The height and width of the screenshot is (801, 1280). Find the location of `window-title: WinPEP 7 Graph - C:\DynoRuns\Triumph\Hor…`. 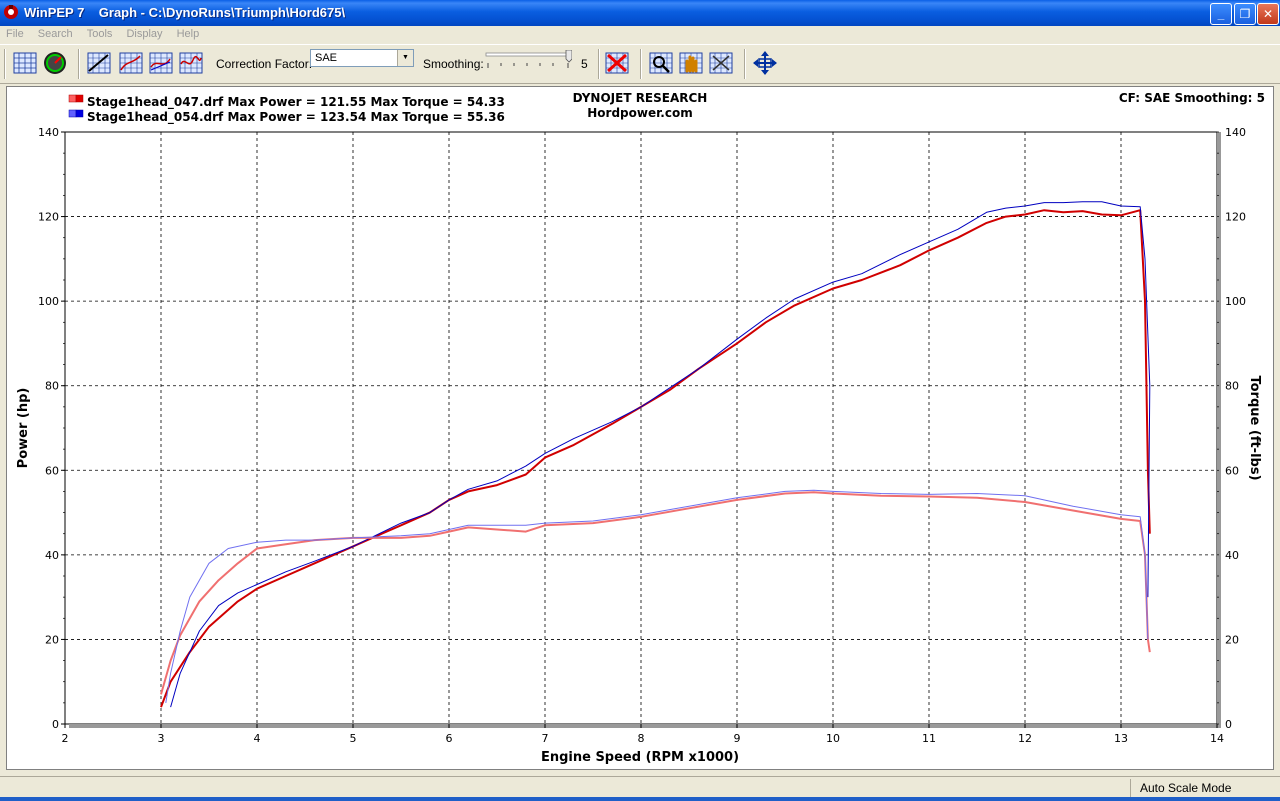

window-title: WinPEP 7 Graph - C:\DynoRuns\Triumph\Hor… is located at coordinates (185, 12).